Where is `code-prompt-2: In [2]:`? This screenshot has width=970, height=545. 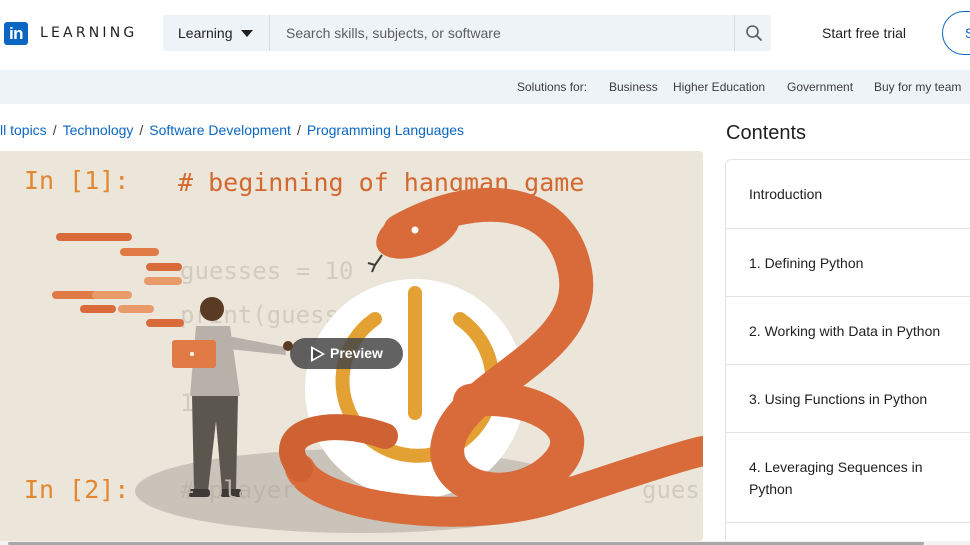
code-prompt-2: In [2]: is located at coordinates (76, 489).